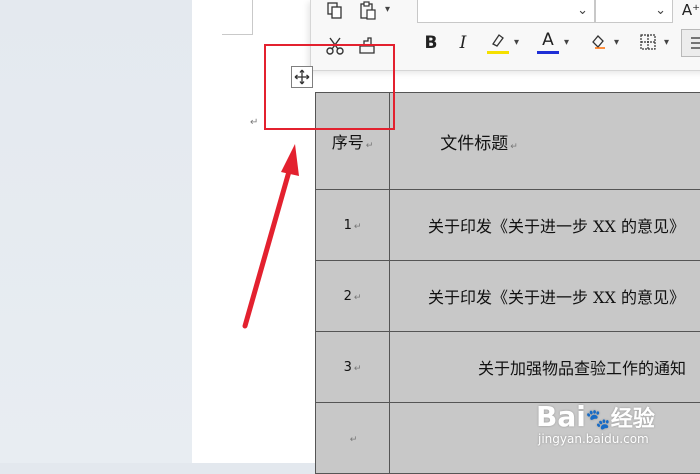 The width and height of the screenshot is (700, 474). Describe the element at coordinates (545, 367) in the screenshot. I see `table-cell-title: 关于加强物品查验工作的通知` at that location.